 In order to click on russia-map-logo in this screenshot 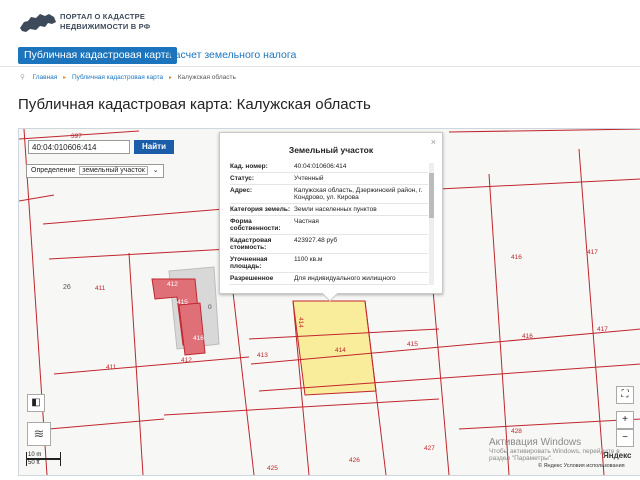, I will do `click(38, 23)`.